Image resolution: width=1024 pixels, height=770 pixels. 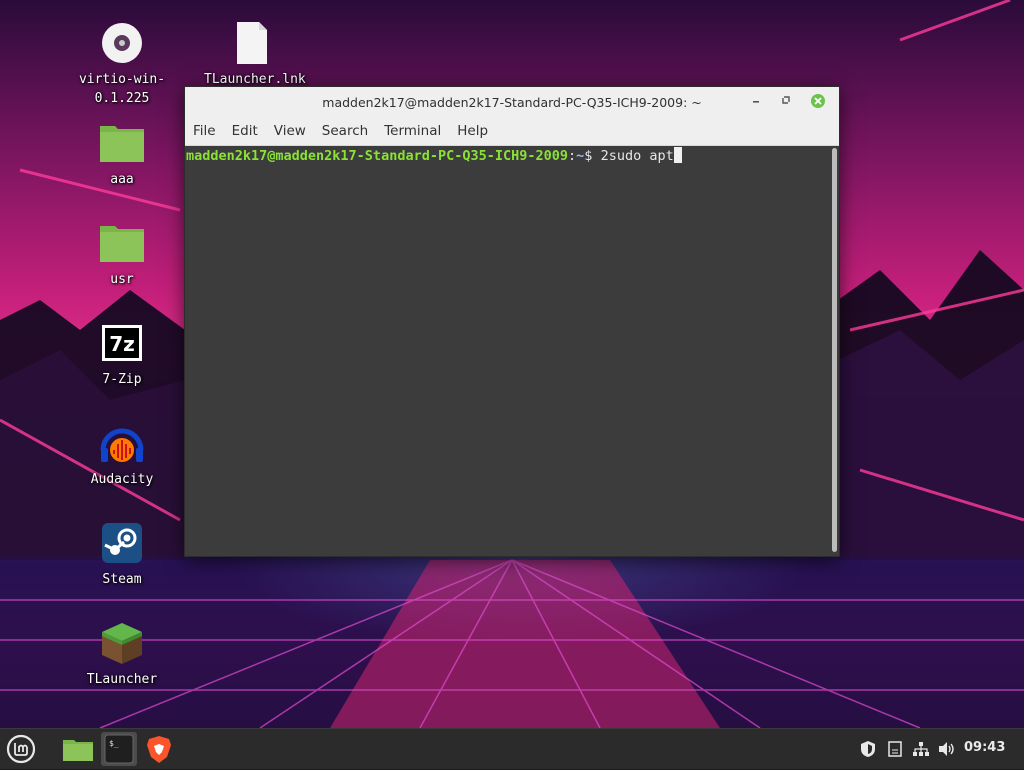 What do you see at coordinates (895, 751) in the screenshot?
I see `notes-icon` at bounding box center [895, 751].